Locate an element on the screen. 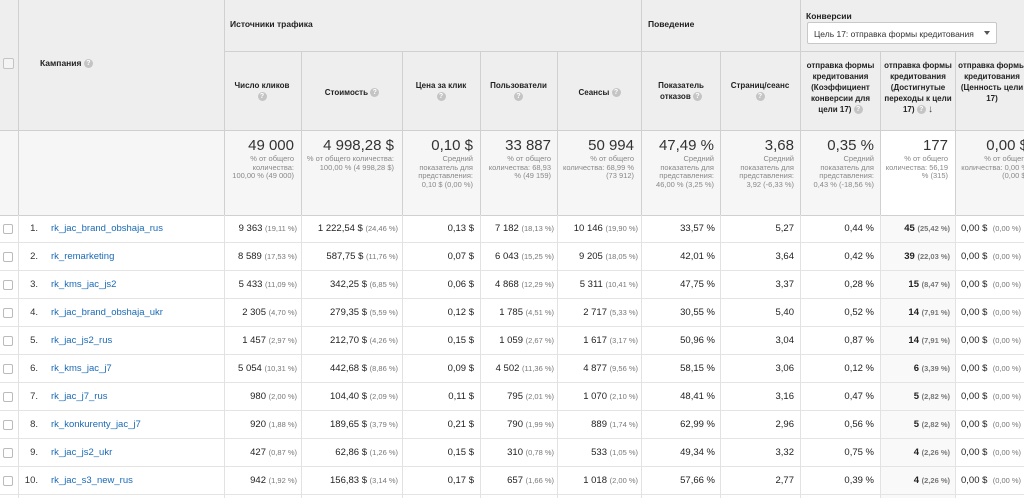 The image size is (1024, 498). cpc-cell: 0,11 $ is located at coordinates (461, 396).